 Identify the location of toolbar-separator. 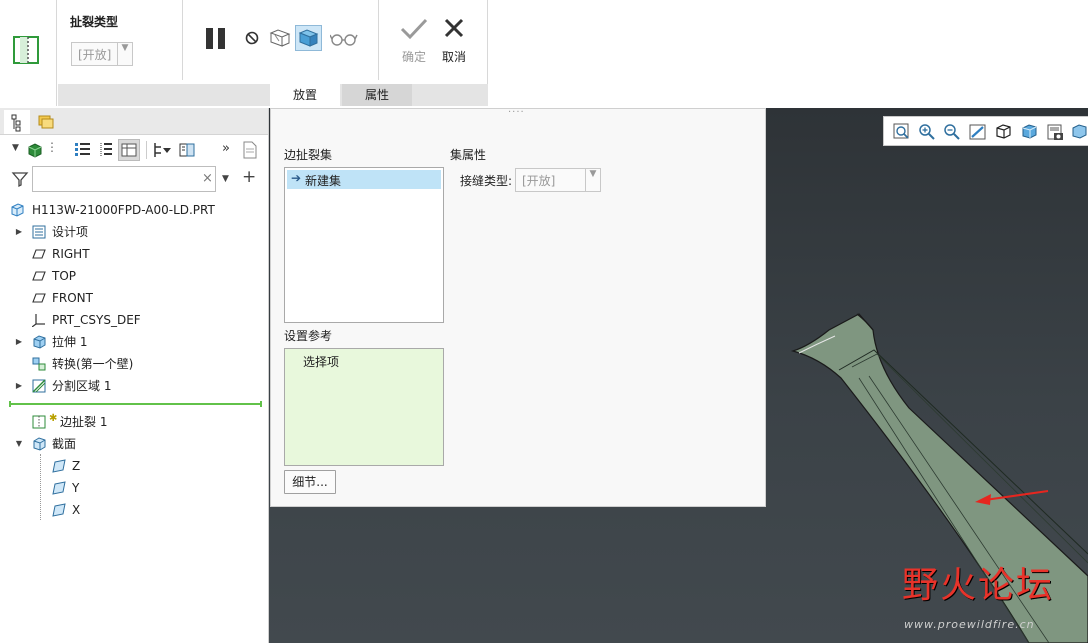
(146, 150).